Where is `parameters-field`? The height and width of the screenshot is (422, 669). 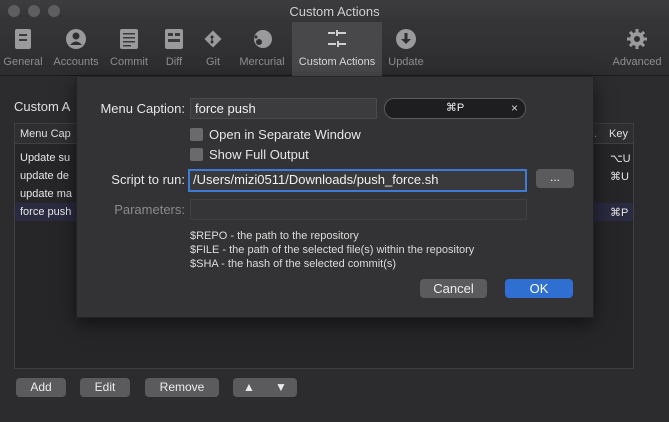
parameters-field is located at coordinates (358, 209).